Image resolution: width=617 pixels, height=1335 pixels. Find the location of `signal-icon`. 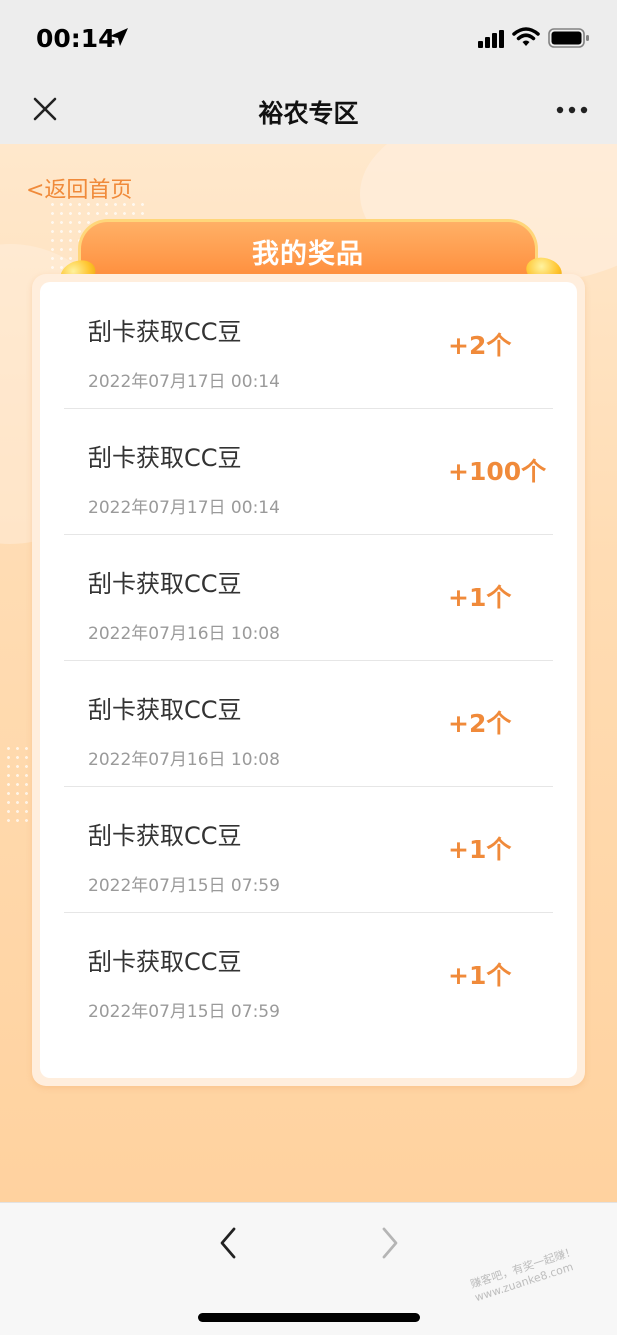

signal-icon is located at coordinates (491, 39).